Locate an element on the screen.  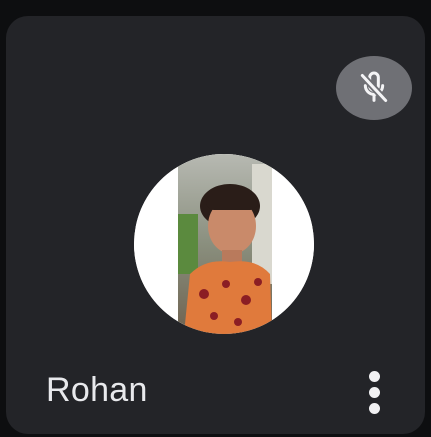
more-options-button is located at coordinates (374, 392).